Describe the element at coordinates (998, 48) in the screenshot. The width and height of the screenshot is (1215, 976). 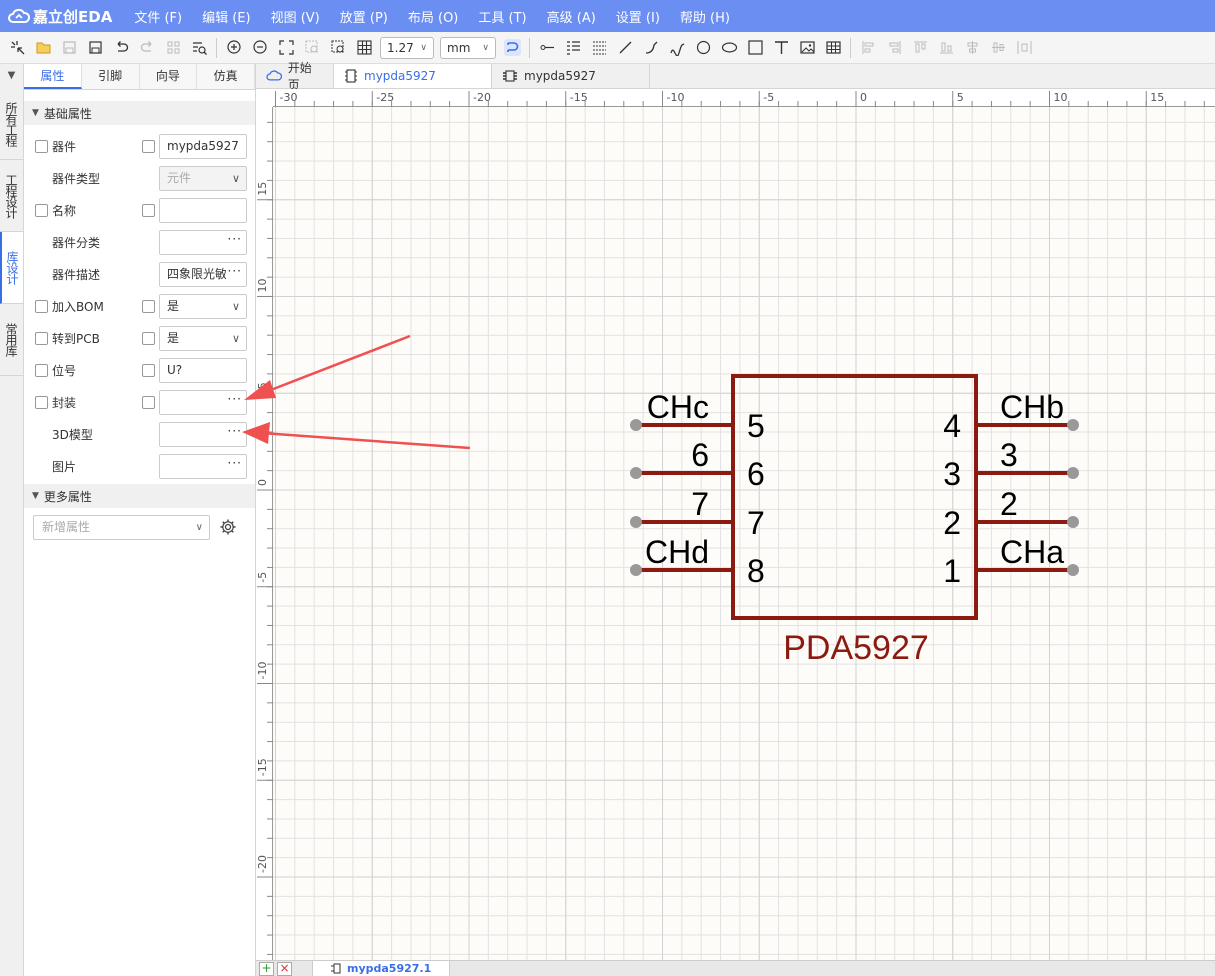
I see `align-center-v-button` at that location.